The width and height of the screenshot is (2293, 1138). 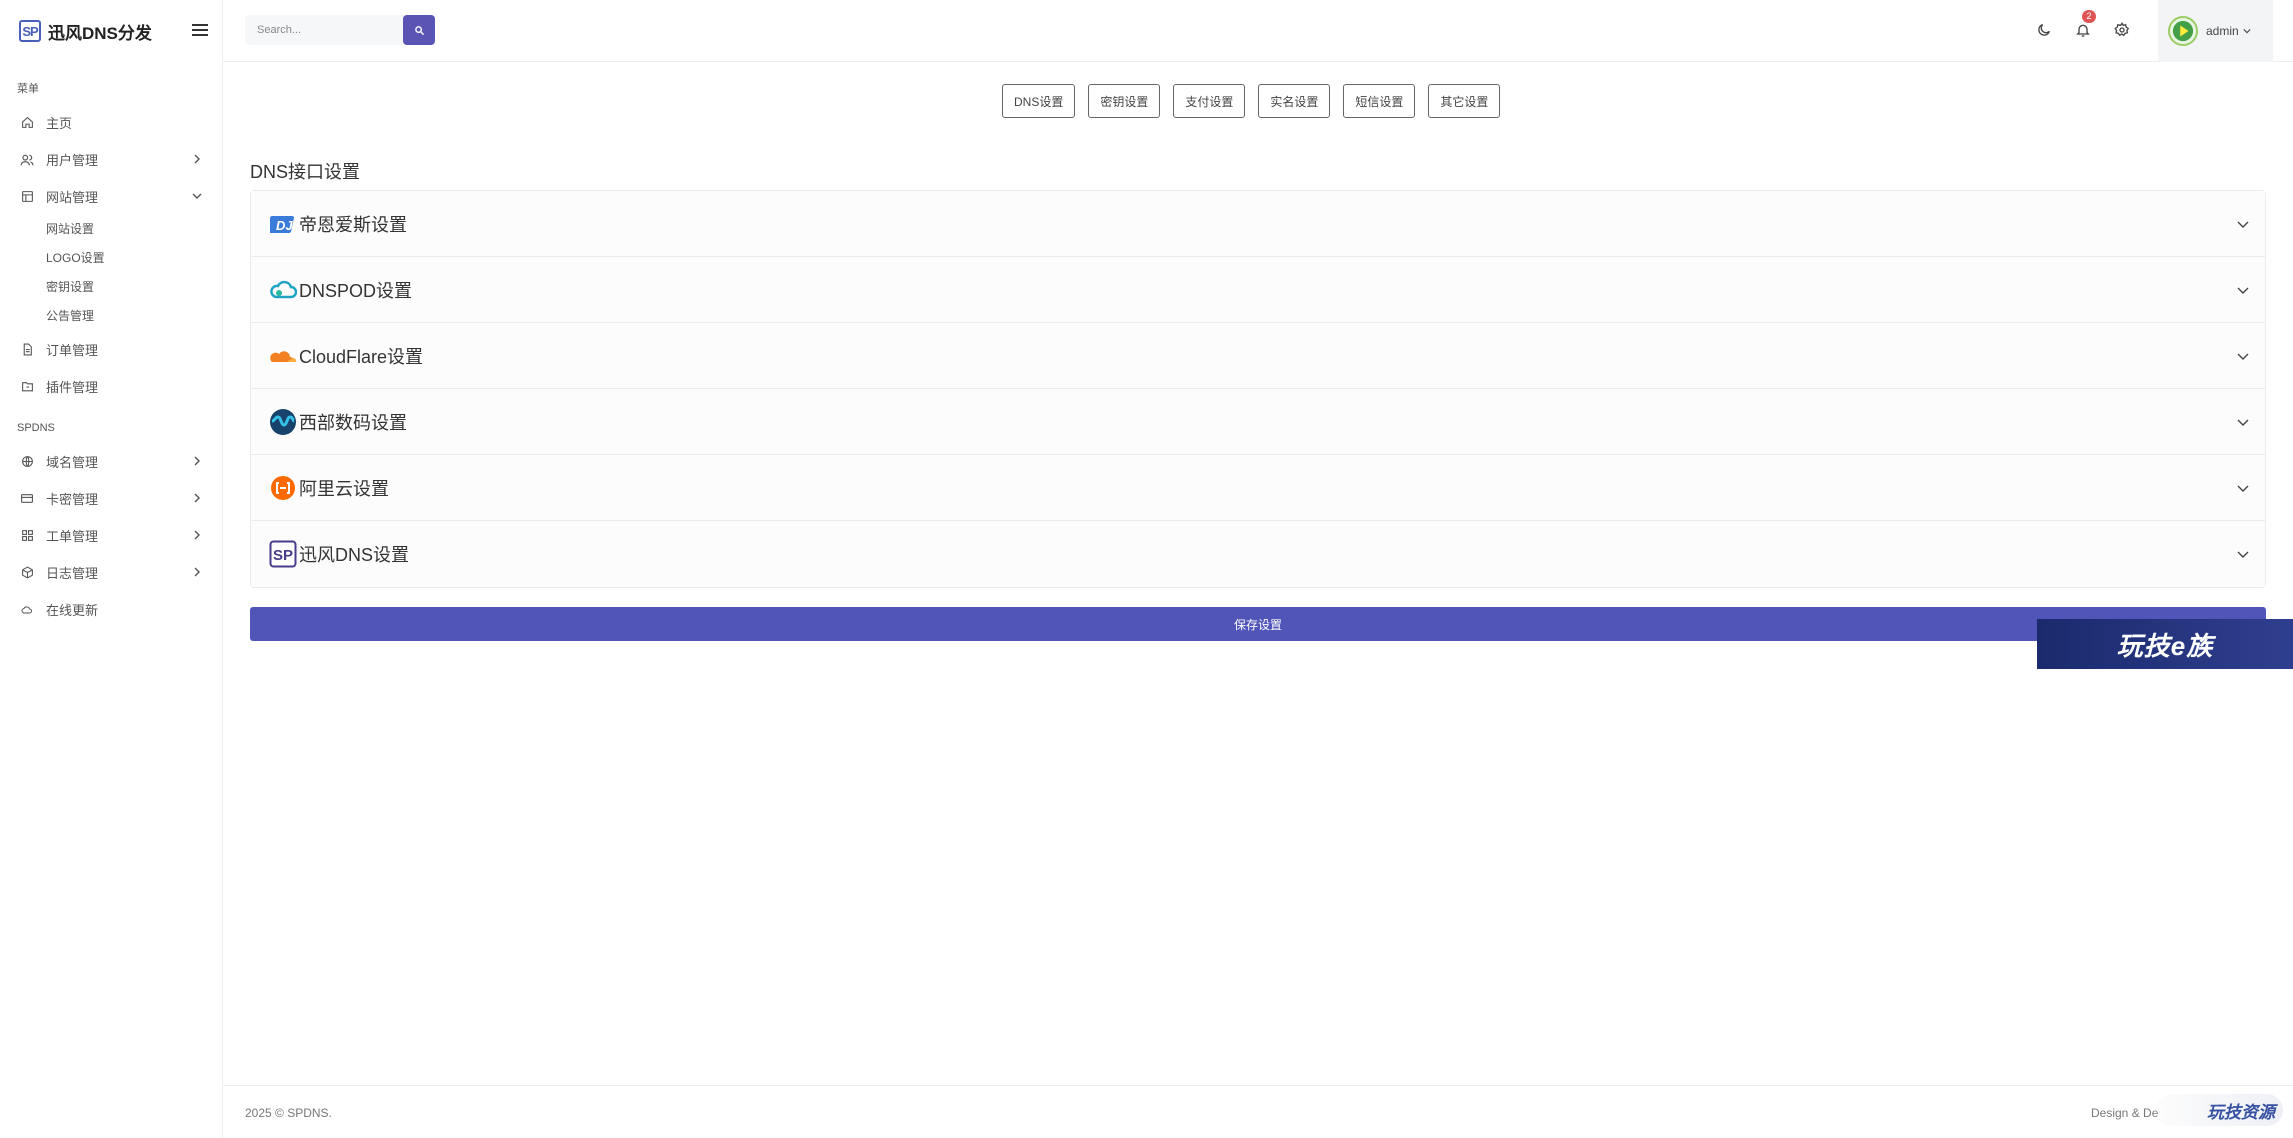 I want to click on accordion-label: 帝恩爱斯设置, so click(x=353, y=224).